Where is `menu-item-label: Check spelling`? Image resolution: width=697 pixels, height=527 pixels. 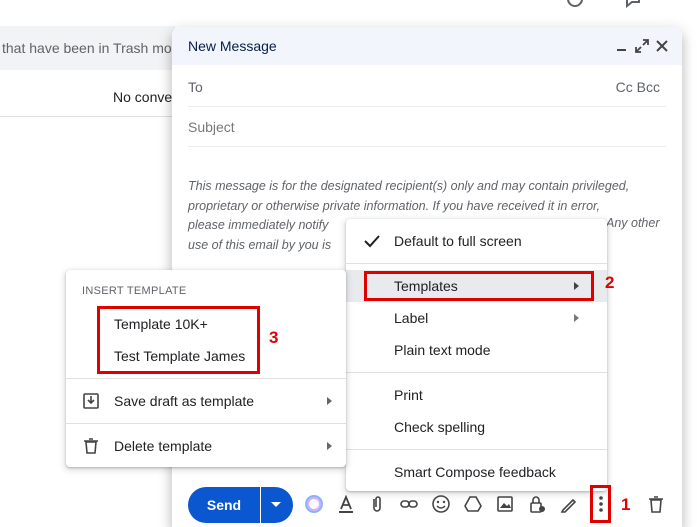 menu-item-label: Check spelling is located at coordinates (440, 427).